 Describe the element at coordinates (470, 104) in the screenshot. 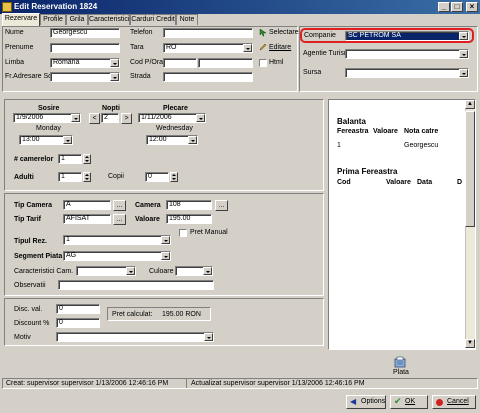

I see `scroll-up-button: ▲` at that location.